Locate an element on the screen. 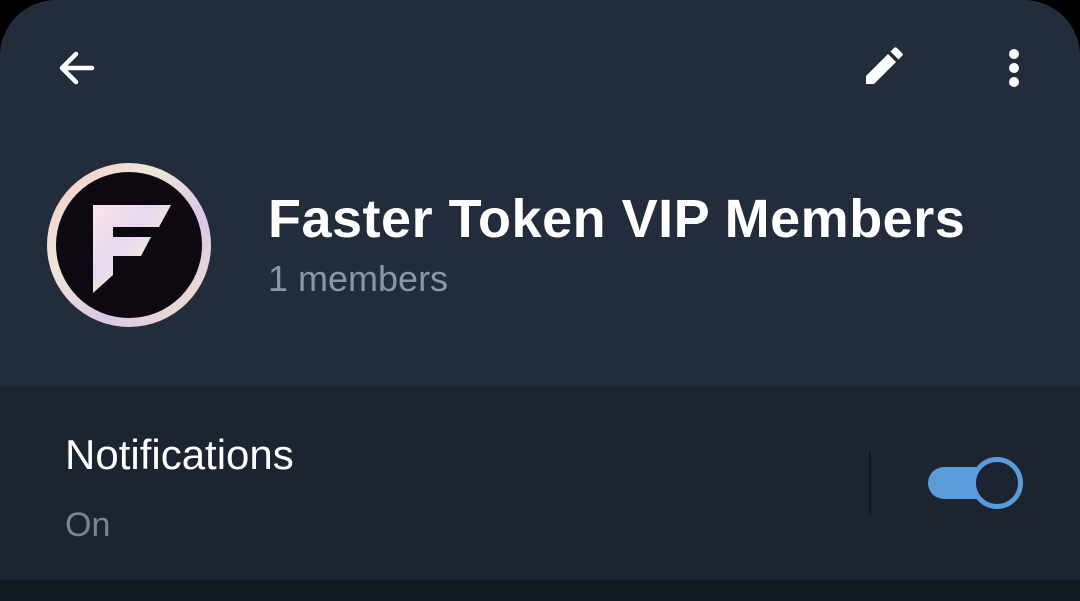 This screenshot has height=601, width=1080. group-title: Faster Token VIP Members is located at coordinates (617, 219).